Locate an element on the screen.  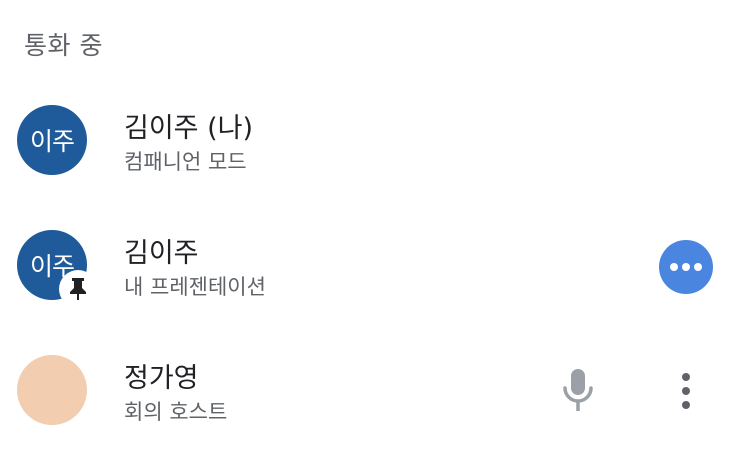
avatar is located at coordinates (52, 390).